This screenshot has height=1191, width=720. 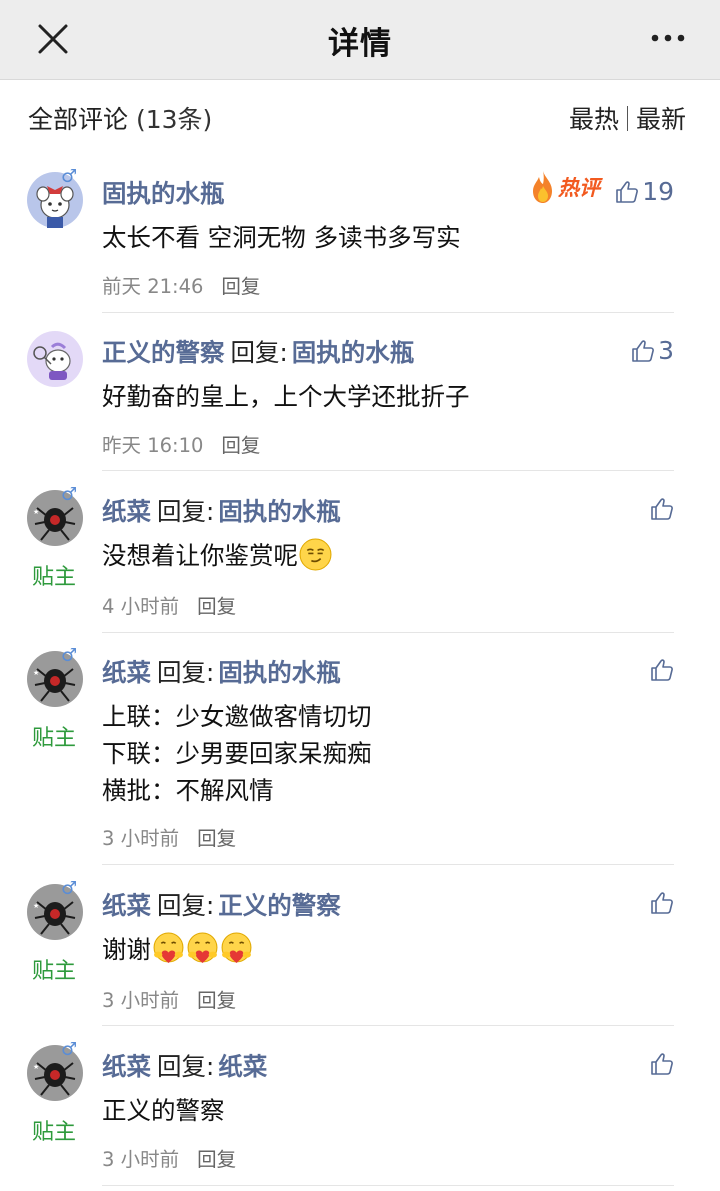 I want to click on avatar-image, so click(x=55, y=359).